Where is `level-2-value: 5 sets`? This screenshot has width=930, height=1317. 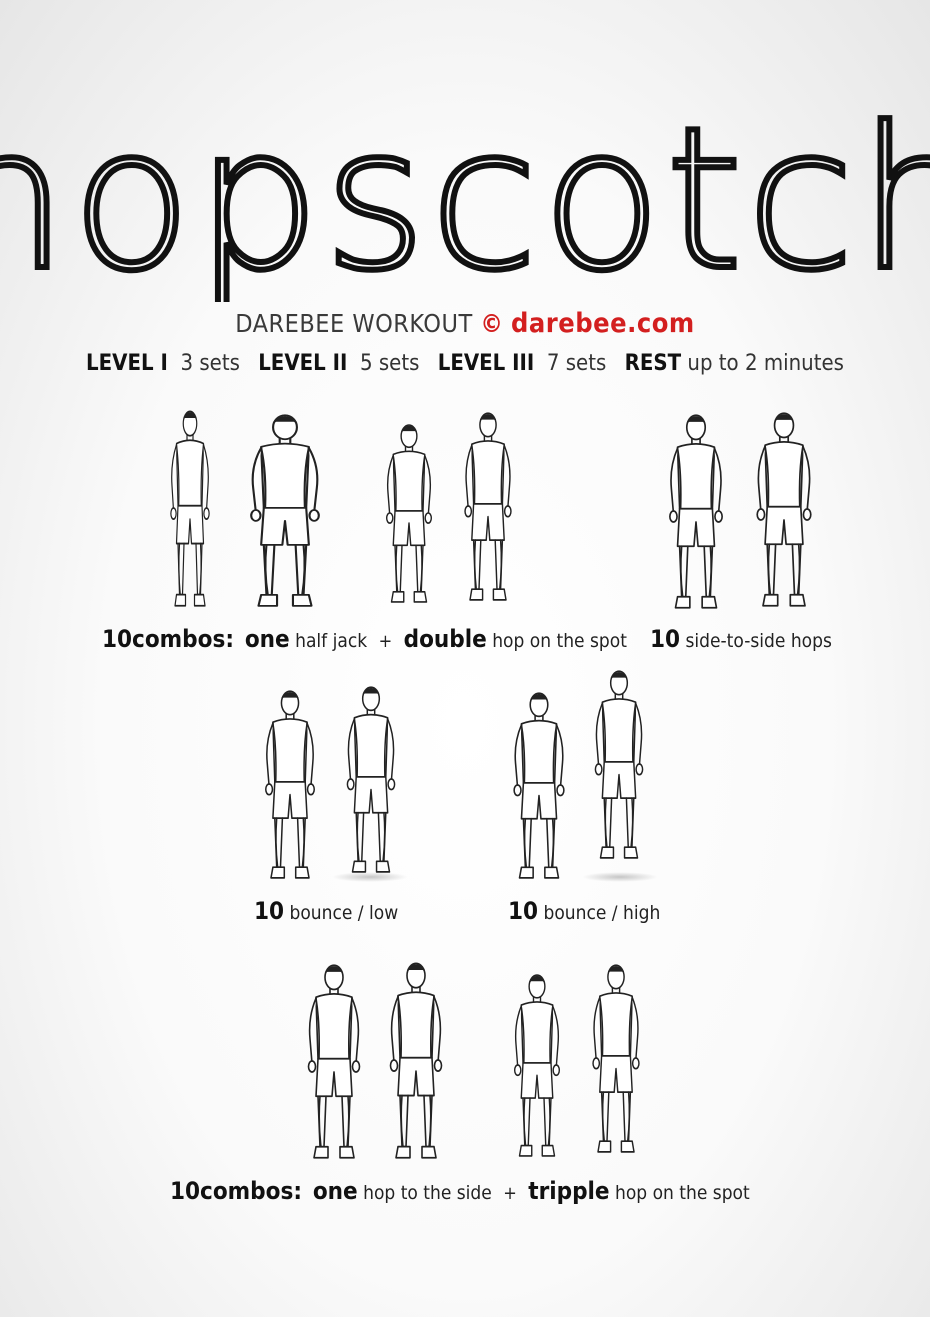
level-2-value: 5 sets is located at coordinates (389, 363).